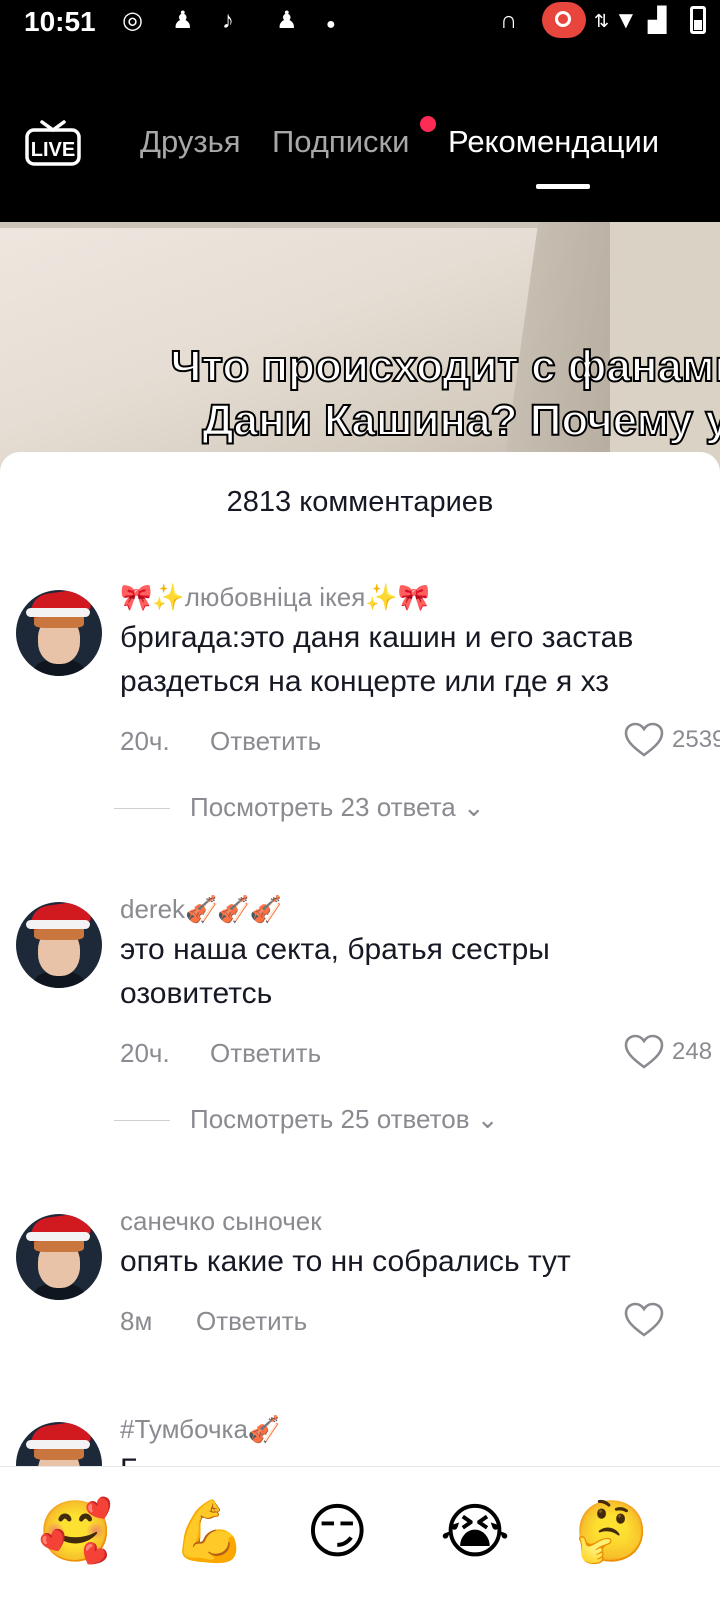 The height and width of the screenshot is (1601, 720). I want to click on live-label: LIVE, so click(53, 150).